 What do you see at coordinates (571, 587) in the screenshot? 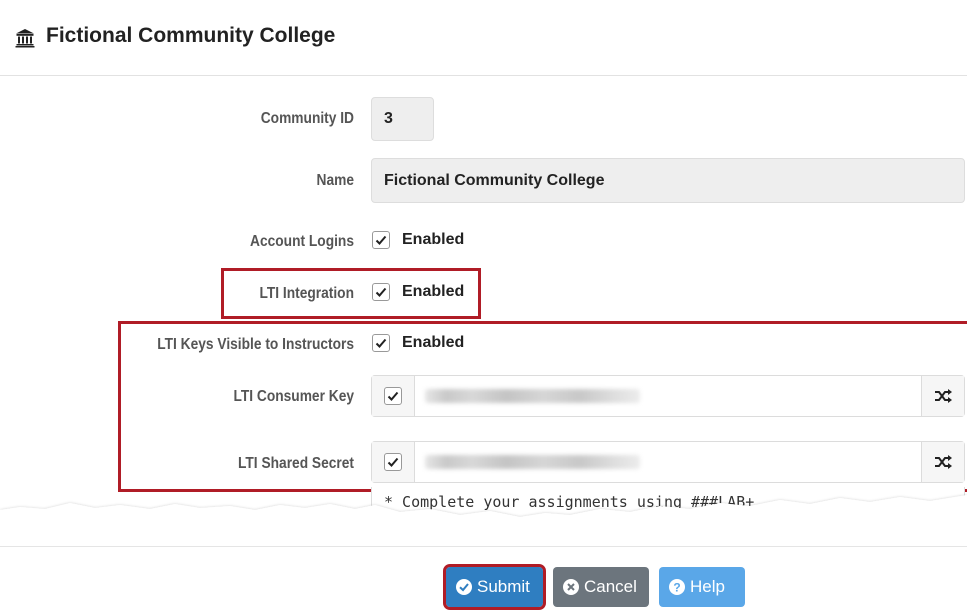
I see `times-circle-icon` at bounding box center [571, 587].